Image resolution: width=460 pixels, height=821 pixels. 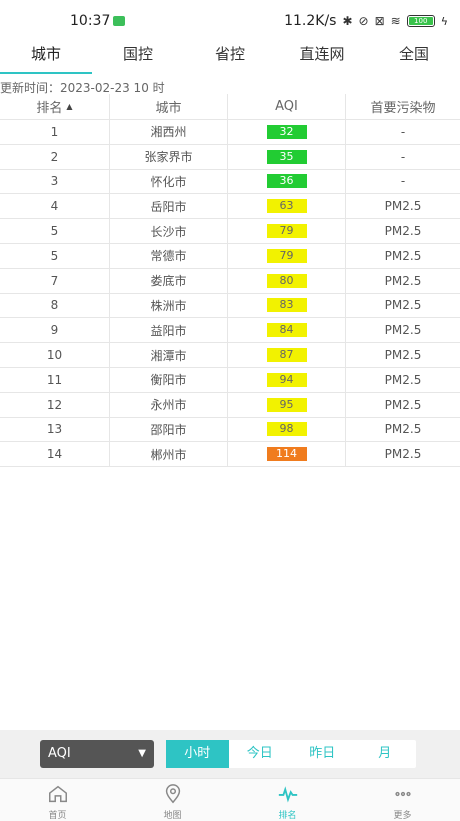 I want to click on aqi-badge: 84, so click(x=286, y=330).